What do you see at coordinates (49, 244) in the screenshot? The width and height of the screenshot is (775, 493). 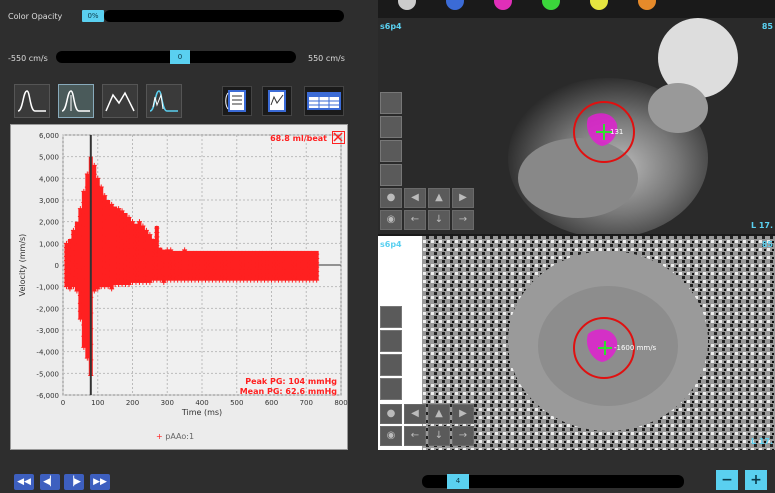 I see `y-tick-label: 1,000` at bounding box center [49, 244].